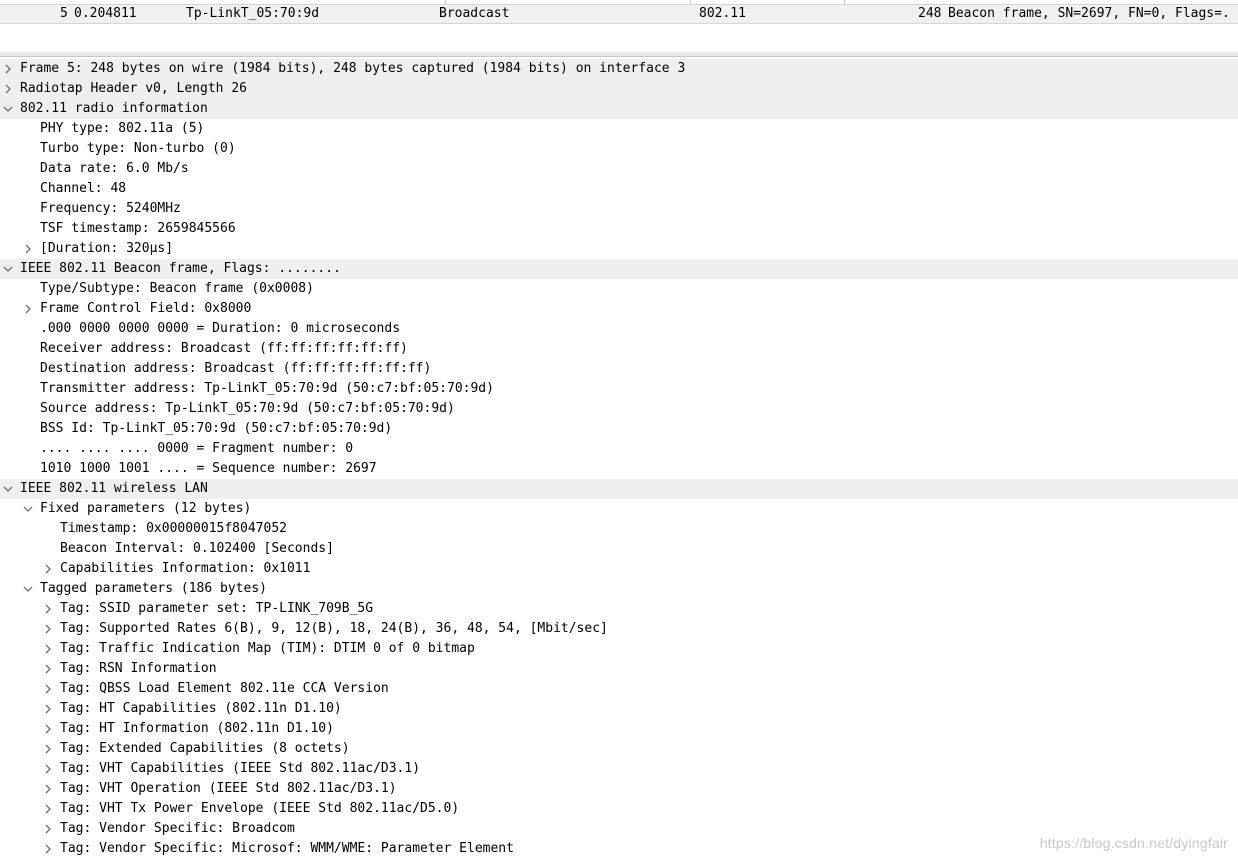 The height and width of the screenshot is (859, 1238). I want to click on tree-item-label: Tag: HT Information (802.11n D1.10), so click(197, 728).